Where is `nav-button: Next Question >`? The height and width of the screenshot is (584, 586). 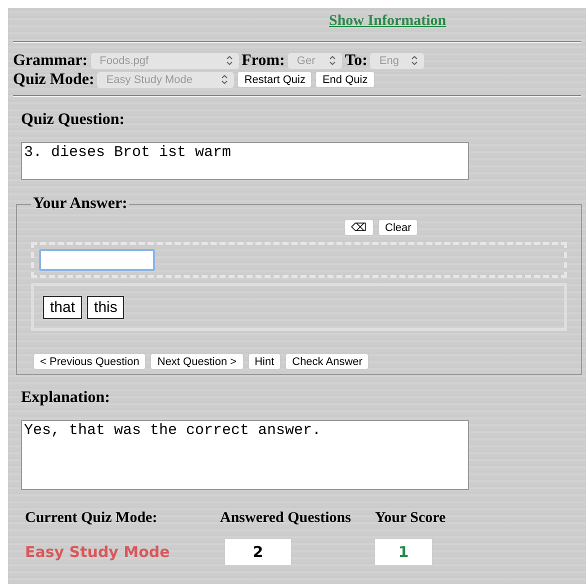 nav-button: Next Question > is located at coordinates (197, 361).